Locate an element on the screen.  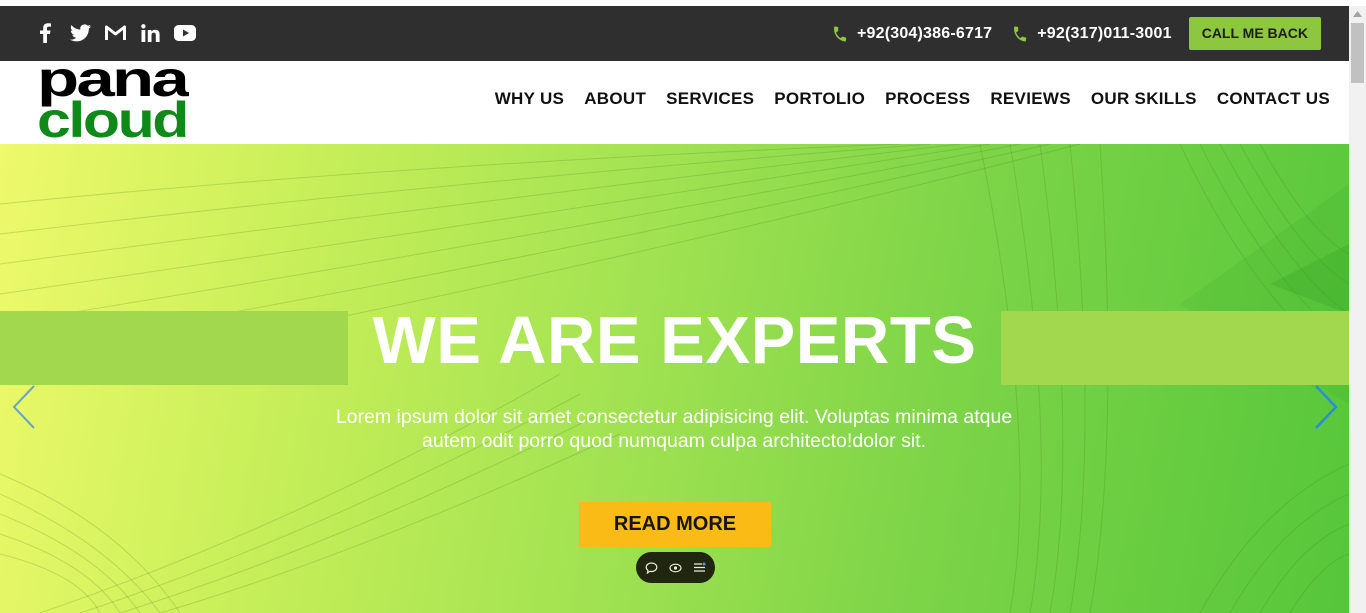
gmail-icon is located at coordinates (115, 33).